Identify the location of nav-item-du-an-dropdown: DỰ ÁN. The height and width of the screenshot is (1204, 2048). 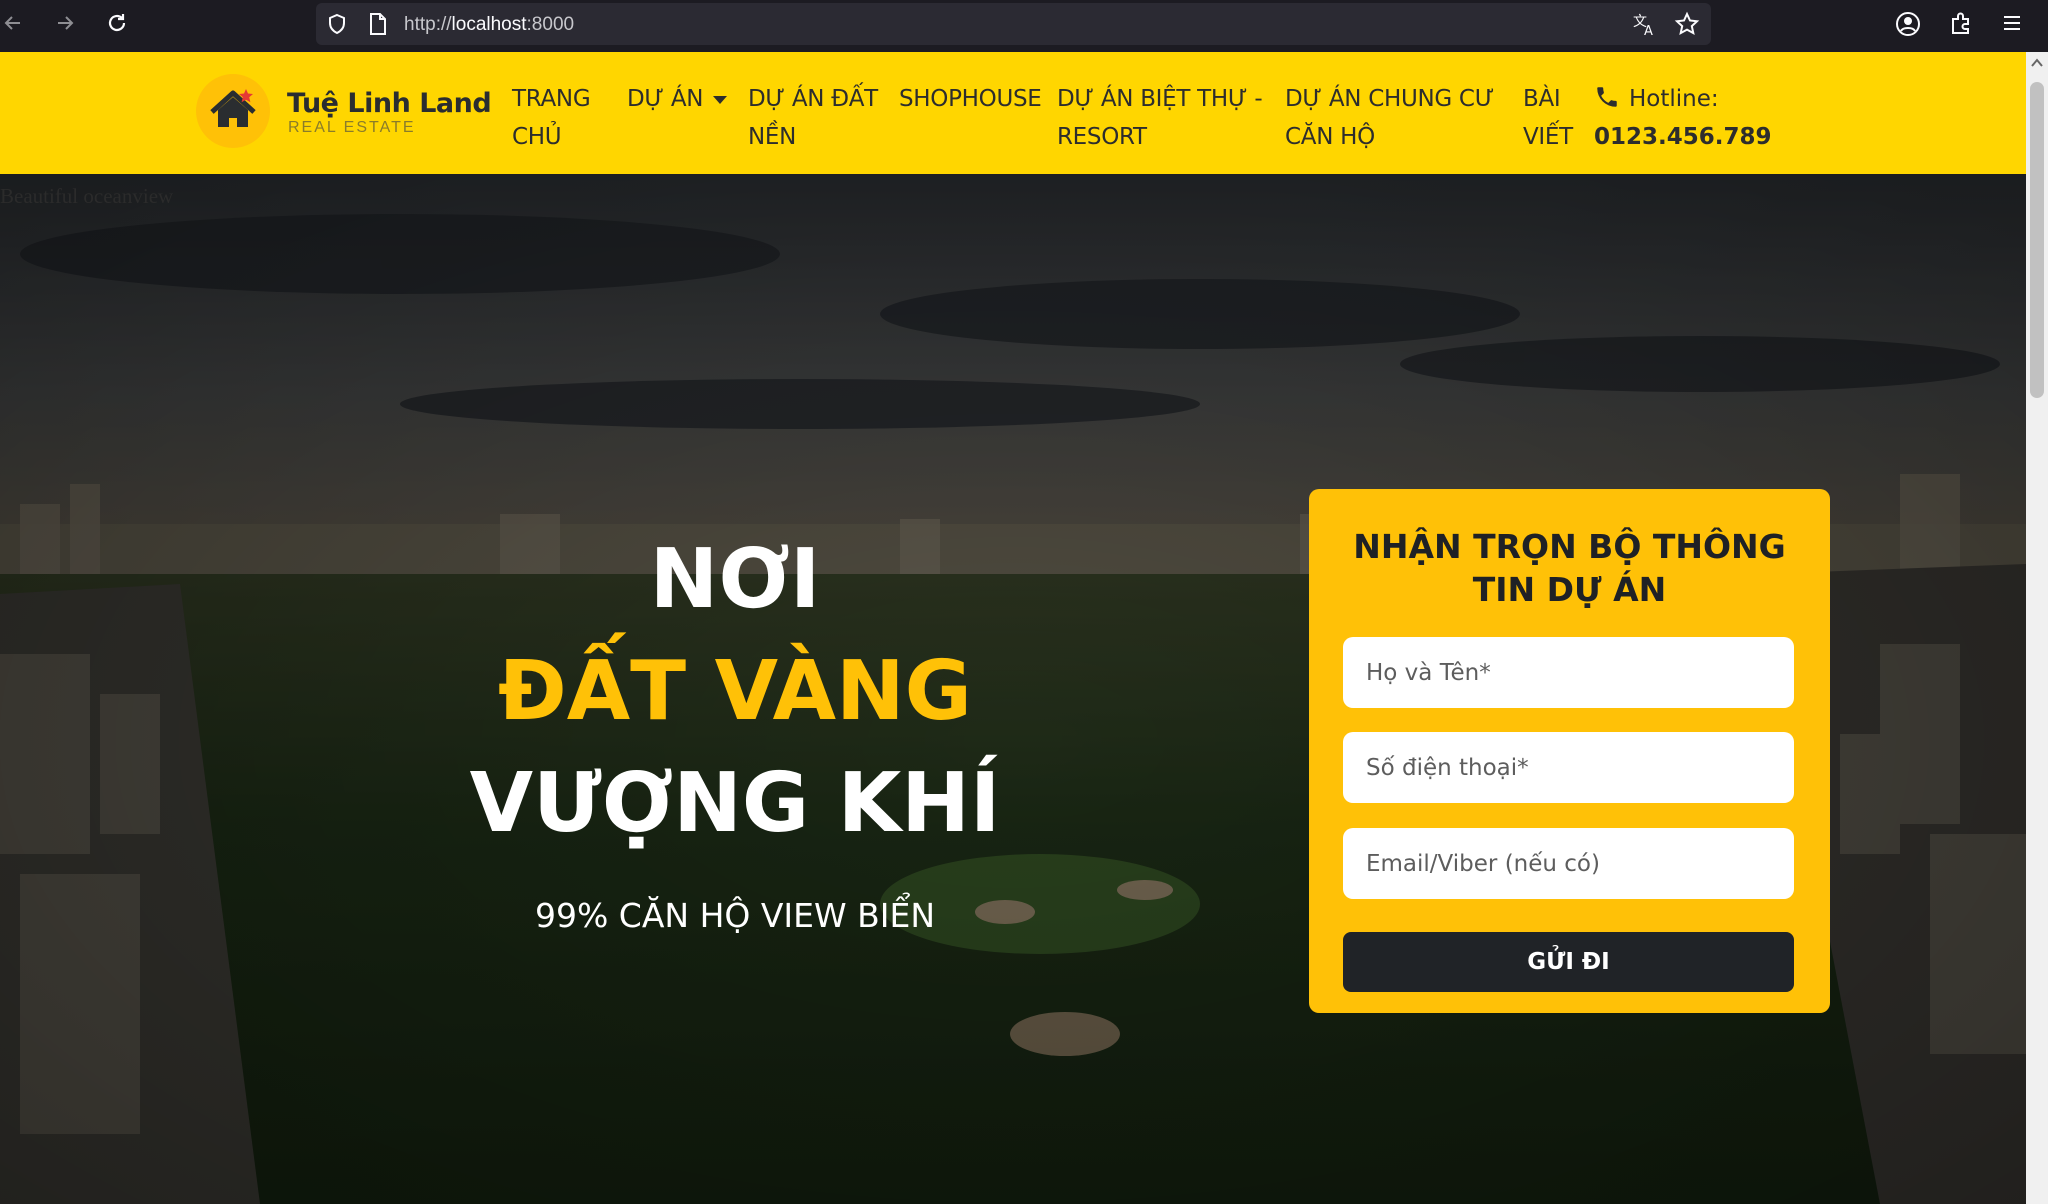
(677, 99).